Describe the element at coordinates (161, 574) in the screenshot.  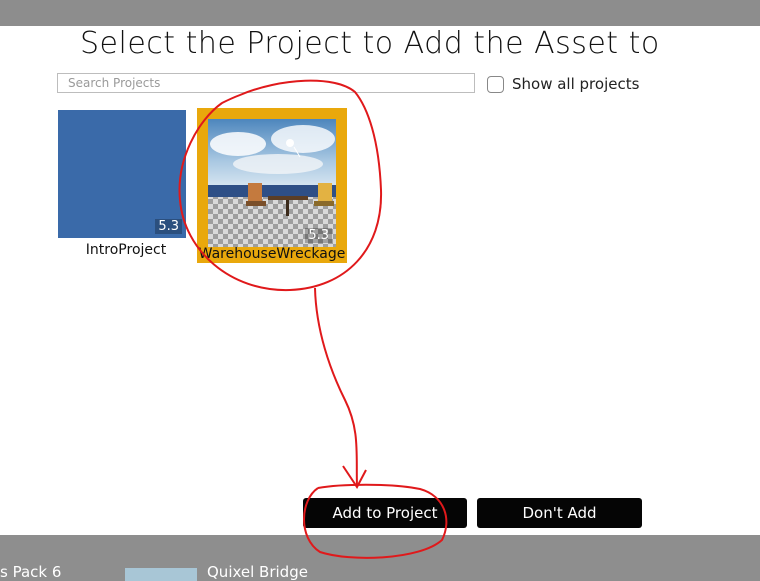
I see `bottom-bar-thumbnail` at that location.